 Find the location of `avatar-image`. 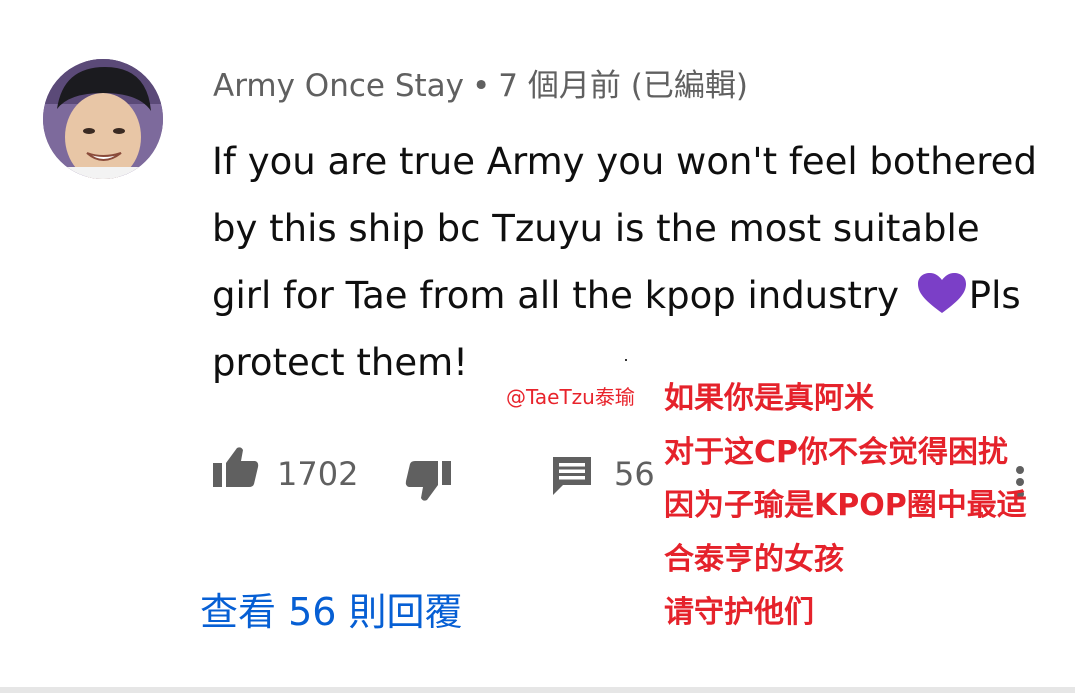

avatar-image is located at coordinates (103, 119).